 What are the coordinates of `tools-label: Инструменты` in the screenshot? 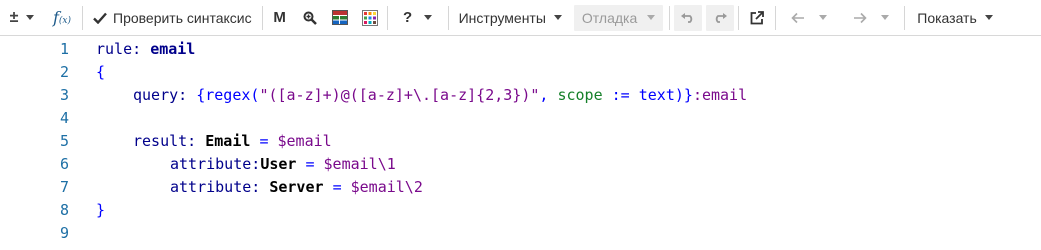 It's located at (502, 17).